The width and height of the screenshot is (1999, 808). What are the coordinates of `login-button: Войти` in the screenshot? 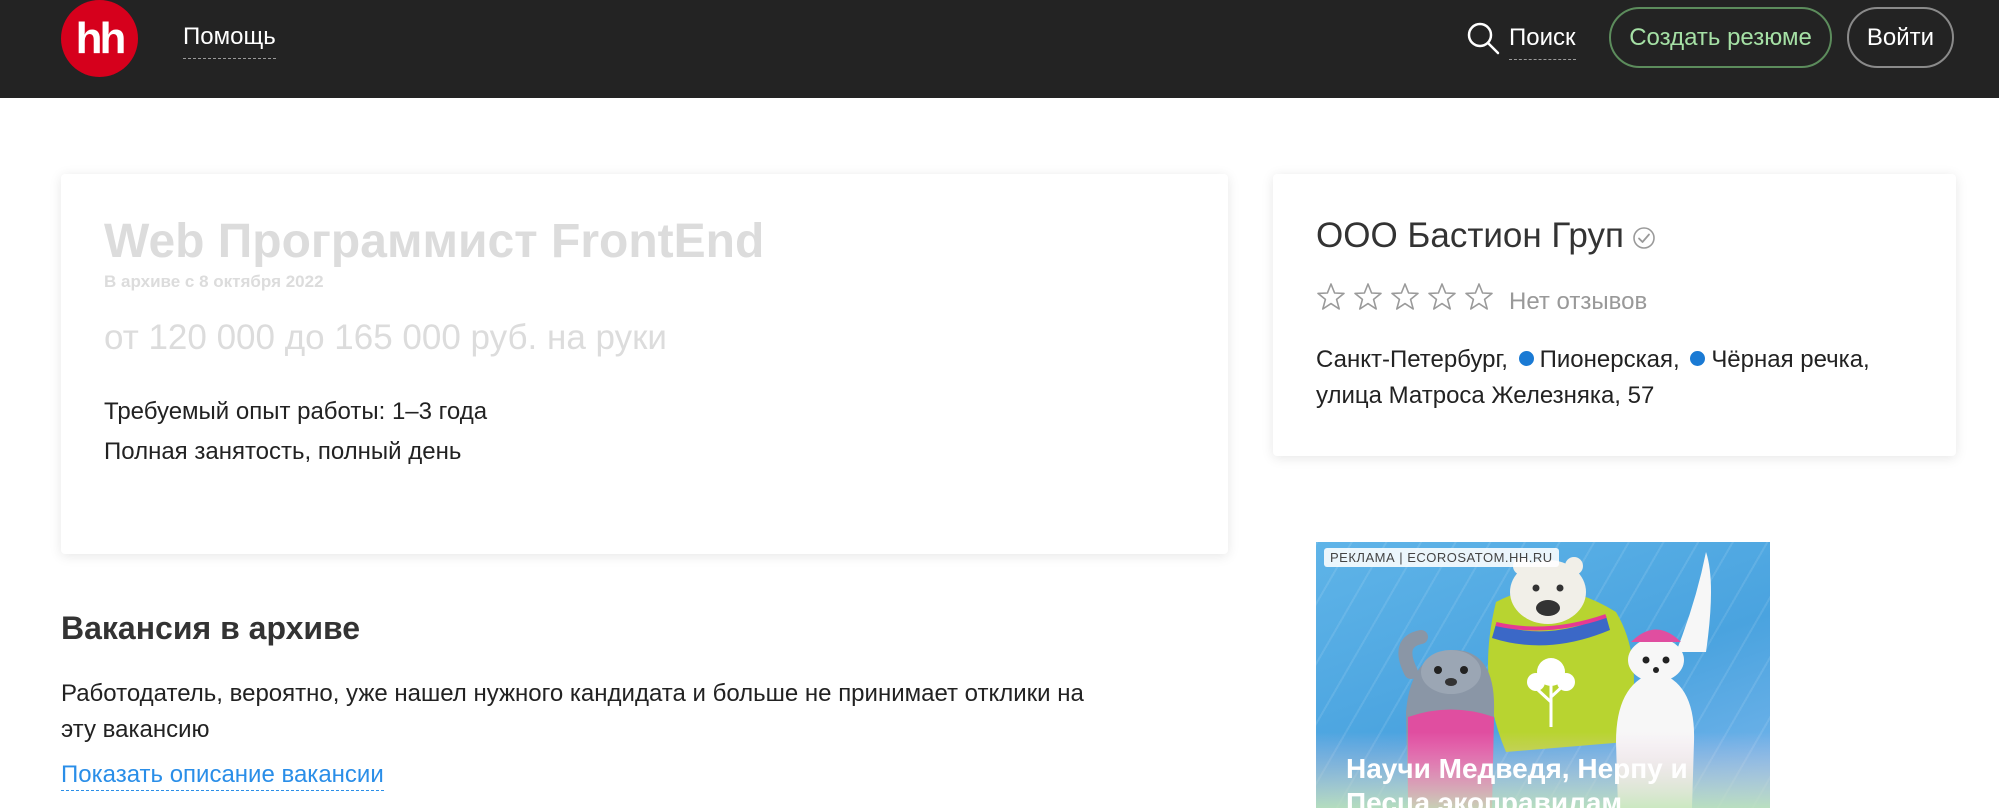 It's located at (1900, 37).